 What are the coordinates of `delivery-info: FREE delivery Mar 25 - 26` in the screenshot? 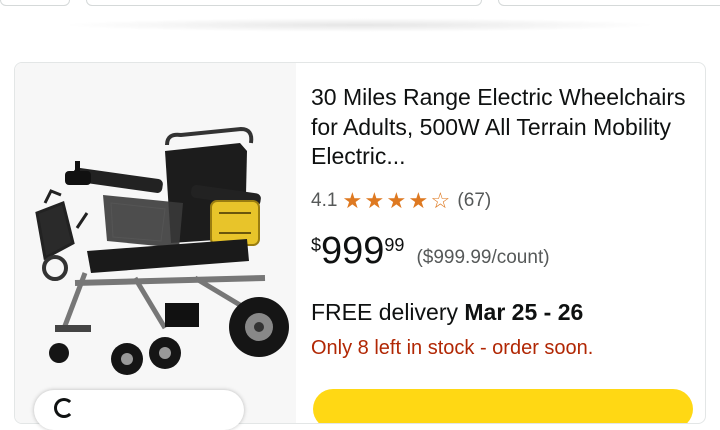 It's located at (447, 312).